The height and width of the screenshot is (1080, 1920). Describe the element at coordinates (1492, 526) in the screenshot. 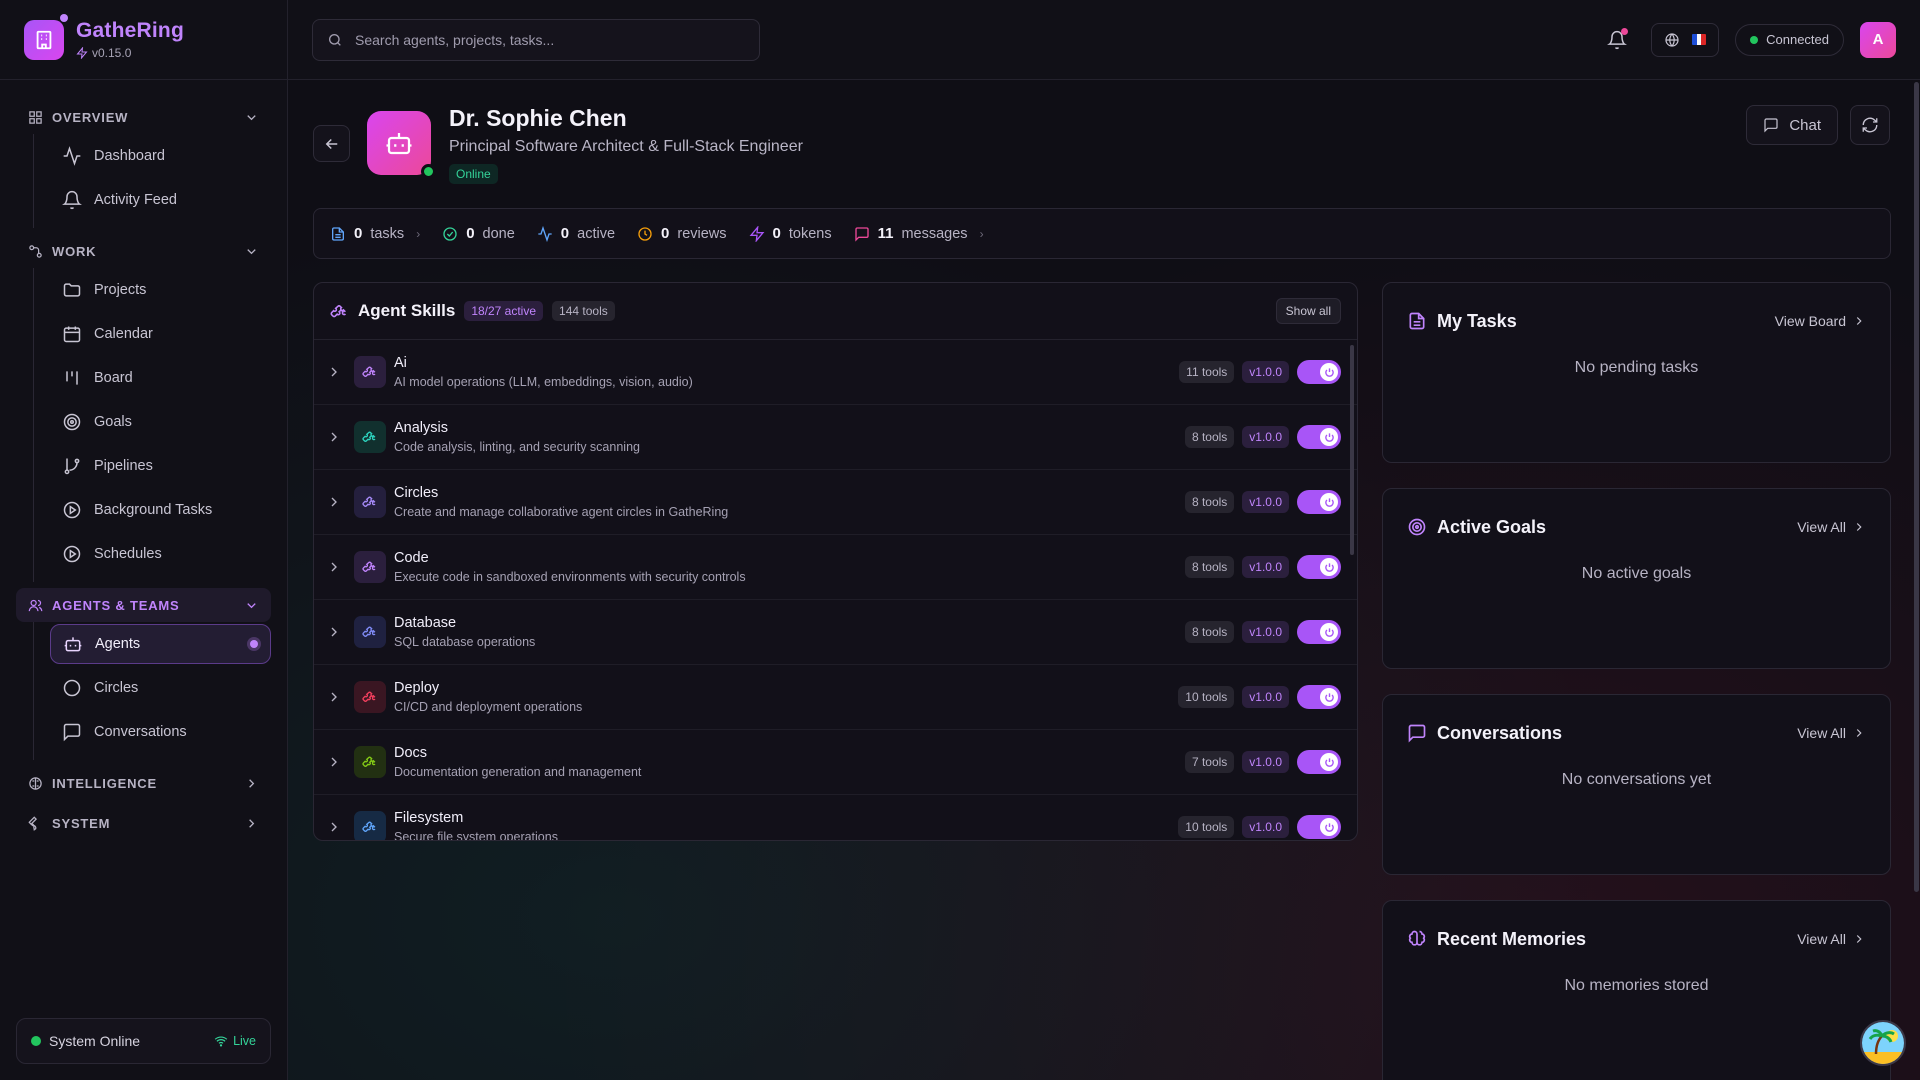

I see `card-title: Active Goals` at that location.